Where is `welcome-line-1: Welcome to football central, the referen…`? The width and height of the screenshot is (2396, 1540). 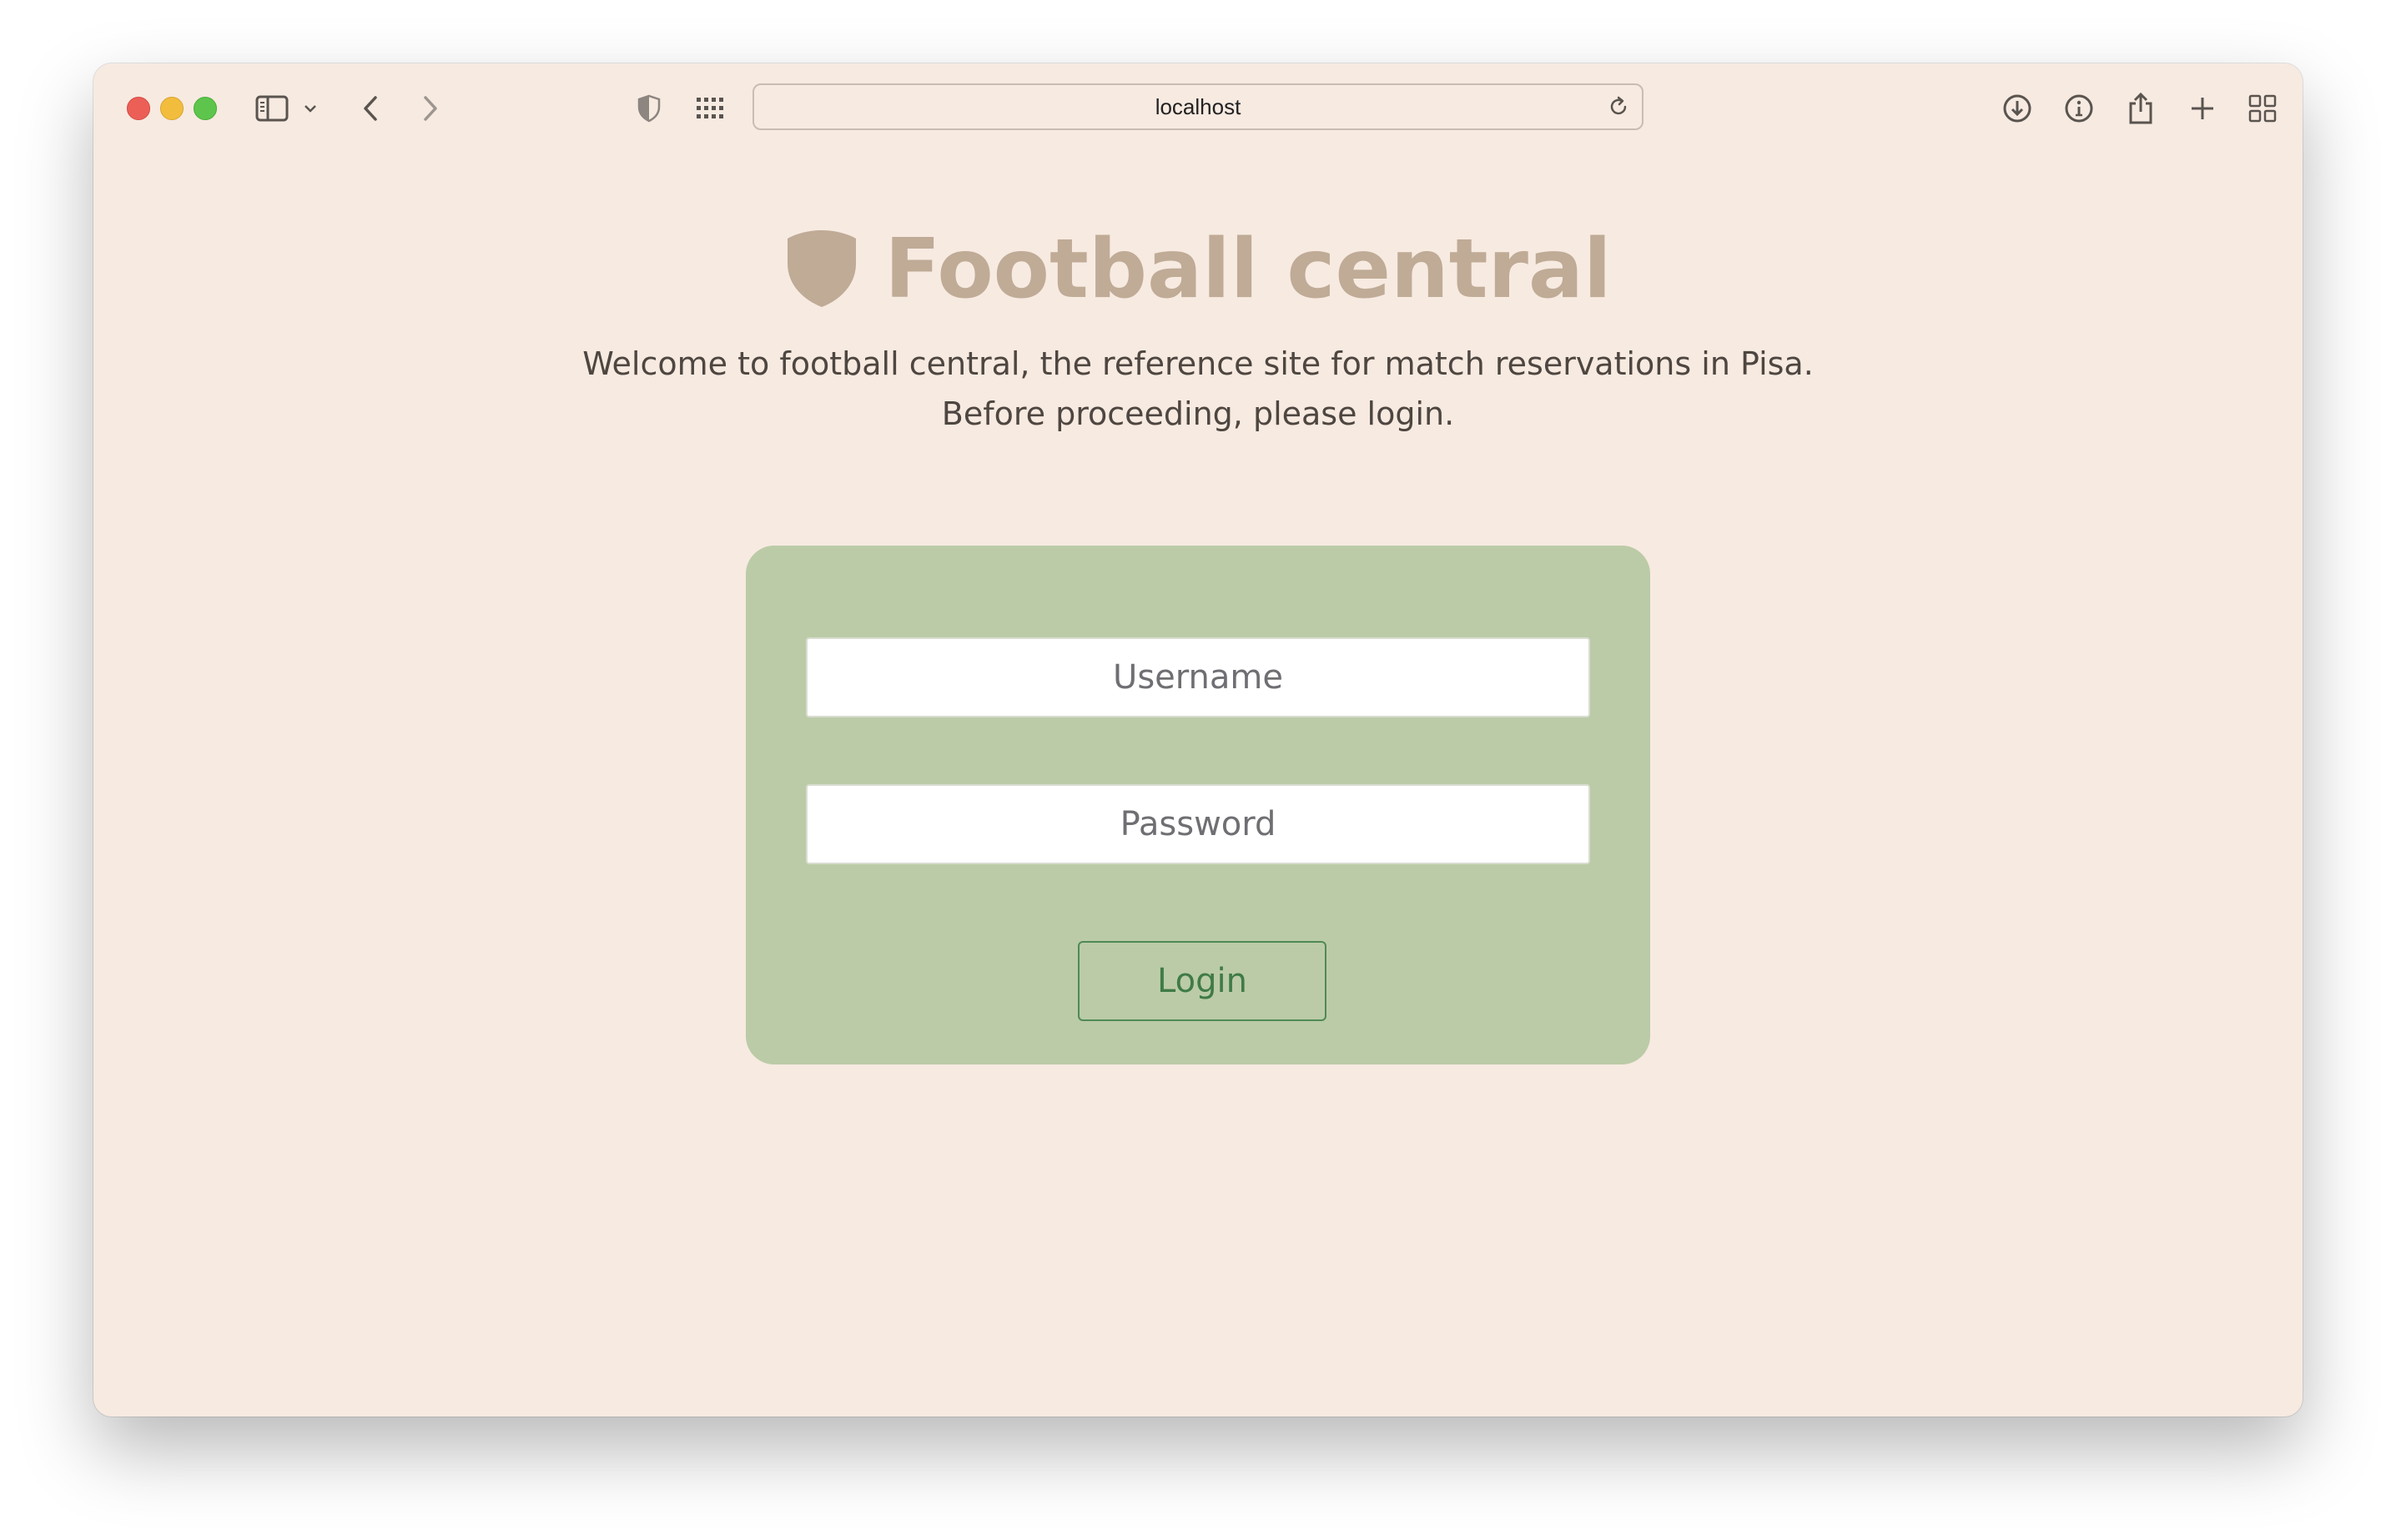 welcome-line-1: Welcome to football central, the referen… is located at coordinates (1198, 363).